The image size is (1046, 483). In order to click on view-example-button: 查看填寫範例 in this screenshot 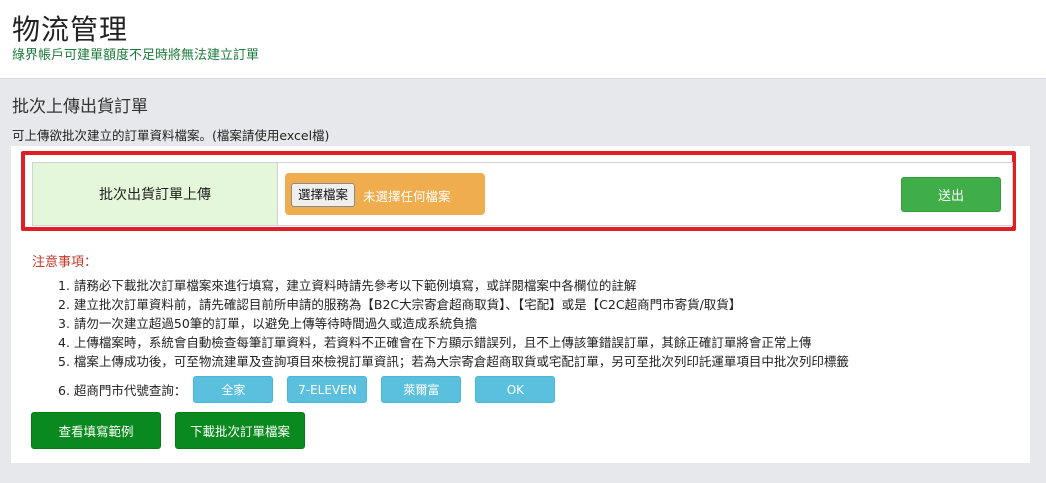, I will do `click(96, 430)`.